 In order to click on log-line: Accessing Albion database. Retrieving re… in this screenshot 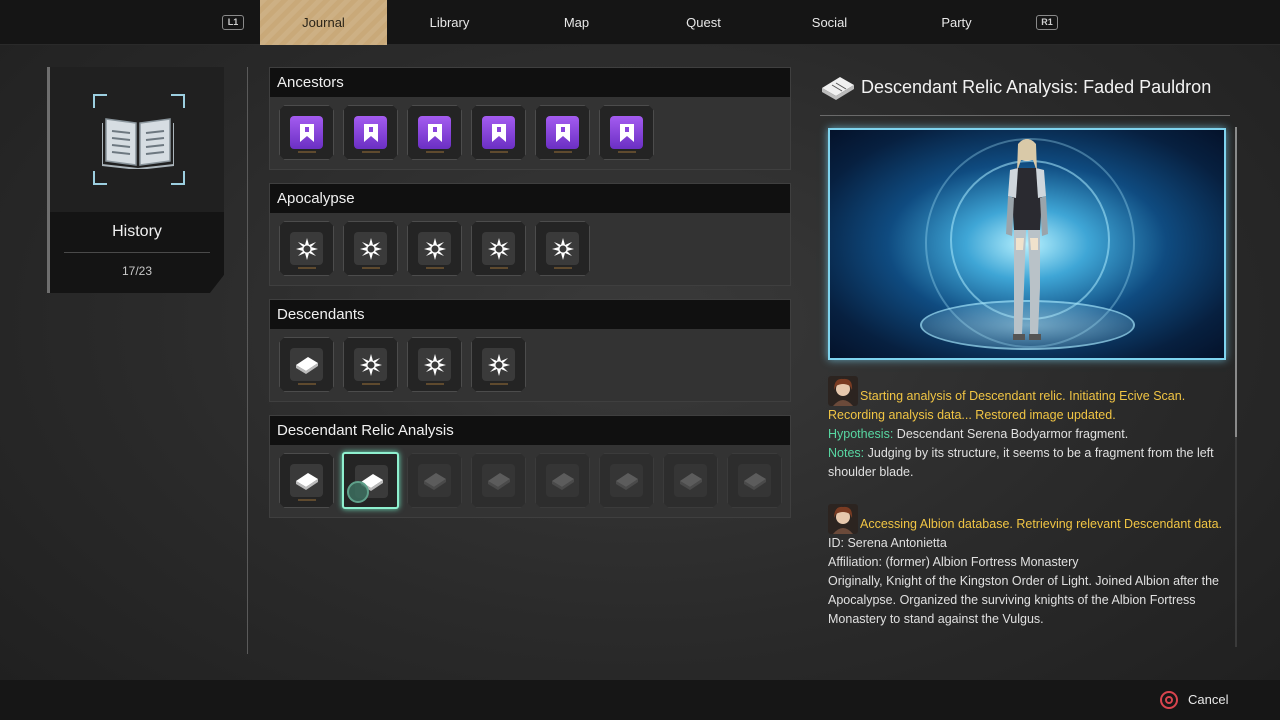, I will do `click(1025, 519)`.